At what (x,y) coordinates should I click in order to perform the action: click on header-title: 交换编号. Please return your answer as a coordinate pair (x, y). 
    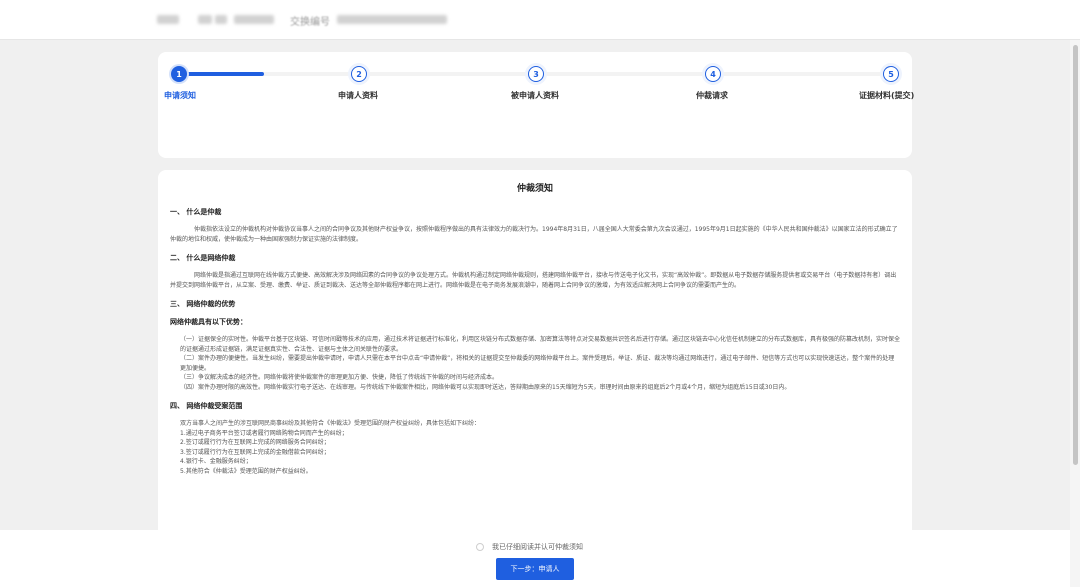
    Looking at the image, I should click on (310, 22).